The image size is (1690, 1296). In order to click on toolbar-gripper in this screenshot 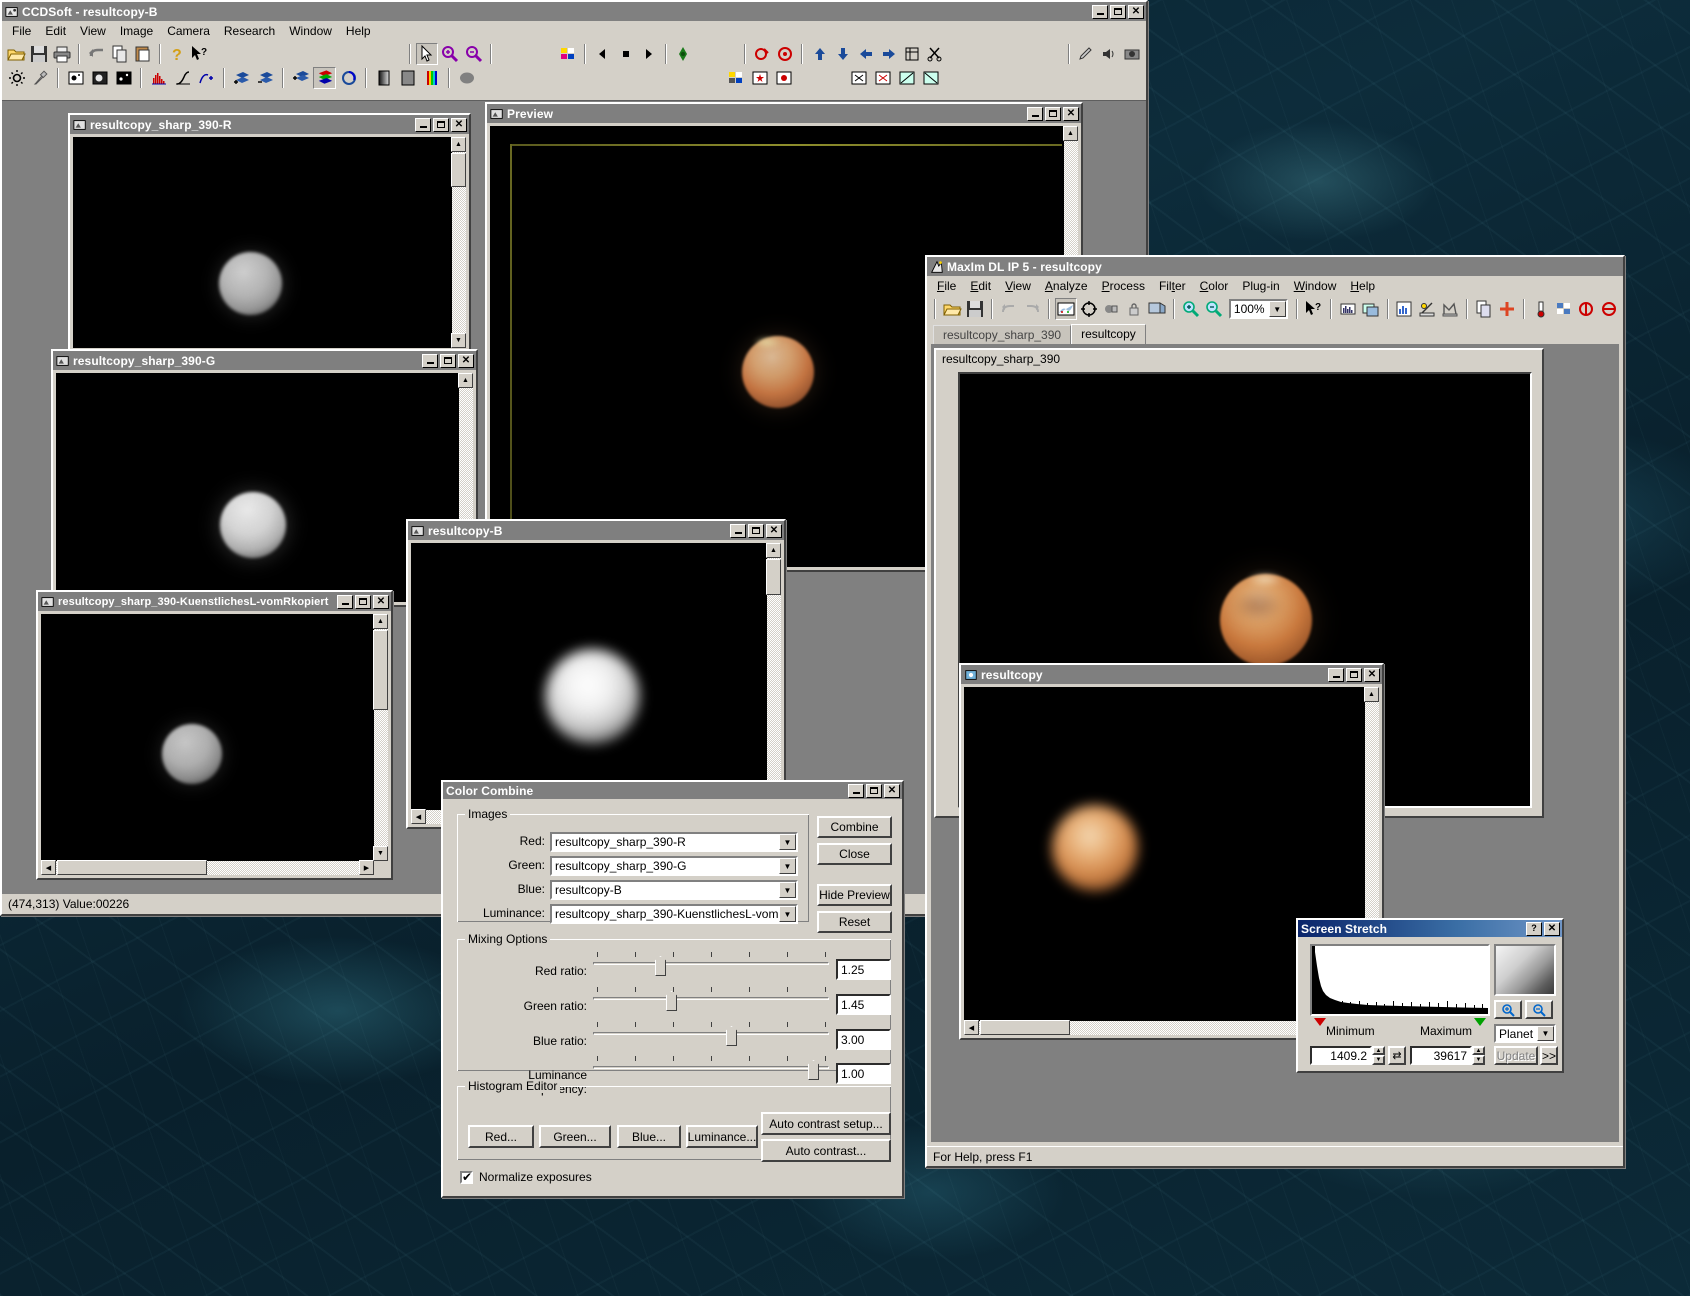, I will do `click(935, 309)`.